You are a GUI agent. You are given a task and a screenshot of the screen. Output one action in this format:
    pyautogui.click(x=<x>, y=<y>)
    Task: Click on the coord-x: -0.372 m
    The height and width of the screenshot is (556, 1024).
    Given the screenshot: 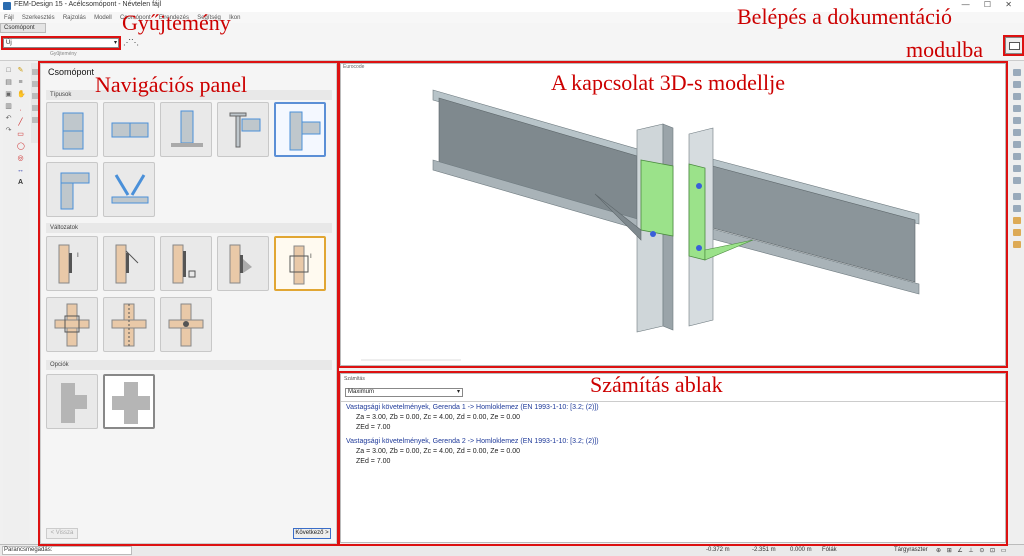 What is the action you would take?
    pyautogui.click(x=718, y=550)
    